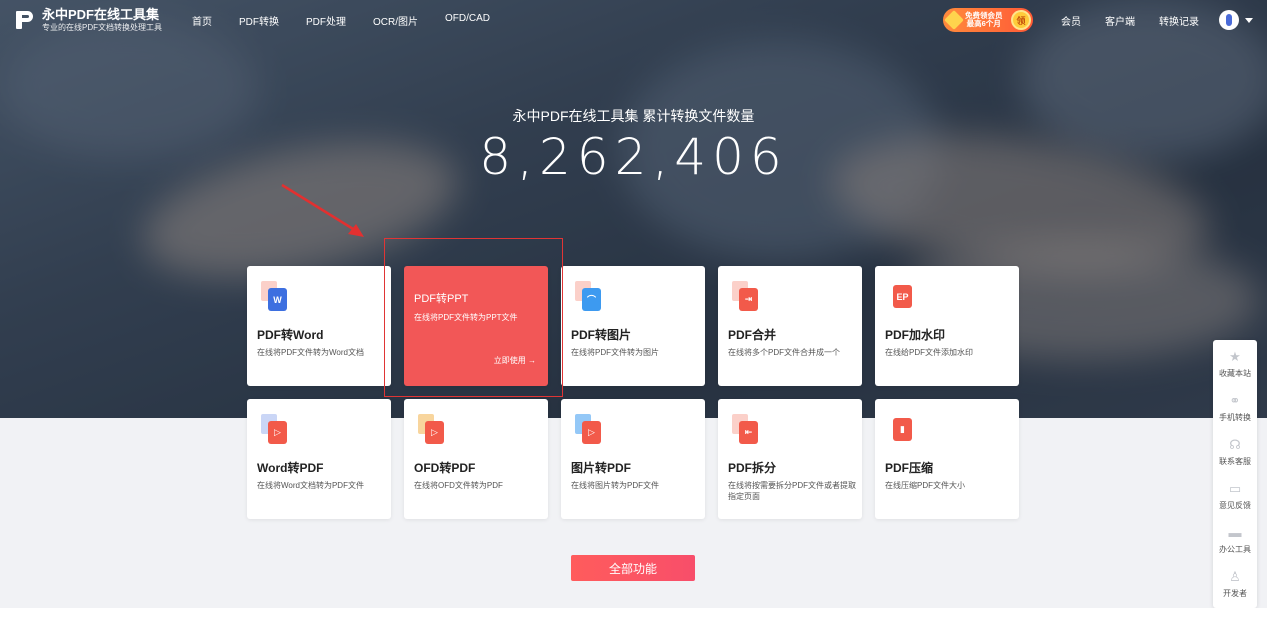 The height and width of the screenshot is (624, 1267). What do you see at coordinates (395, 20) in the screenshot?
I see `nav-ocr-image: OCR/图片` at bounding box center [395, 20].